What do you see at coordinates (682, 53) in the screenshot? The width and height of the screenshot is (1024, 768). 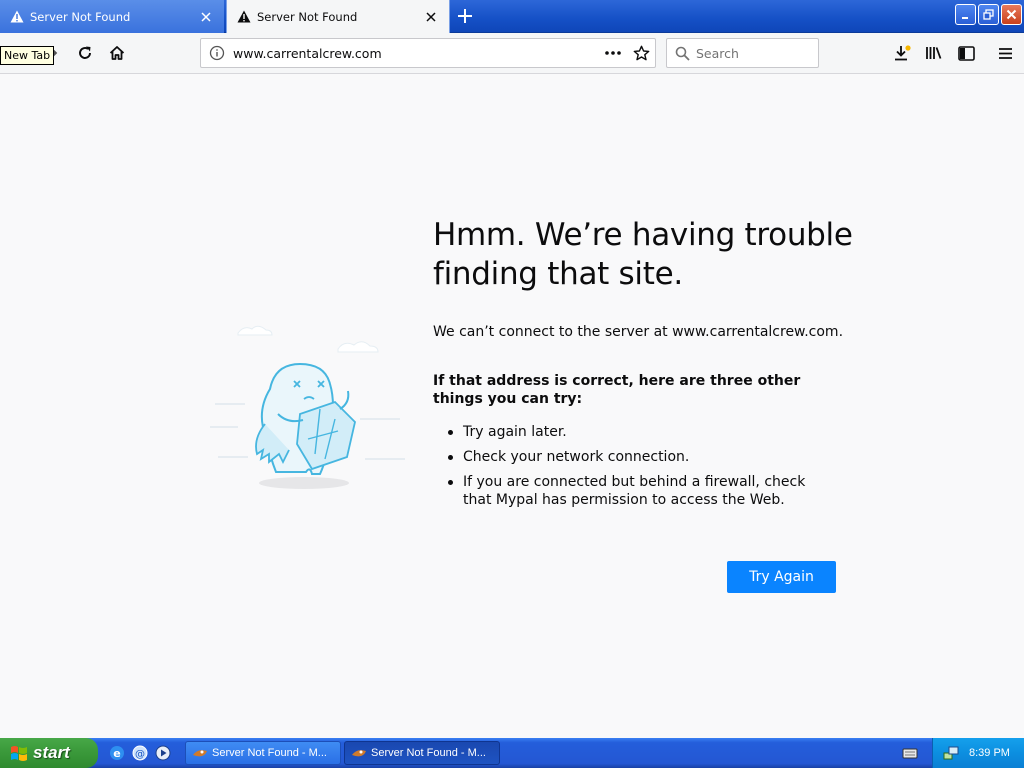 I see `search-icon` at bounding box center [682, 53].